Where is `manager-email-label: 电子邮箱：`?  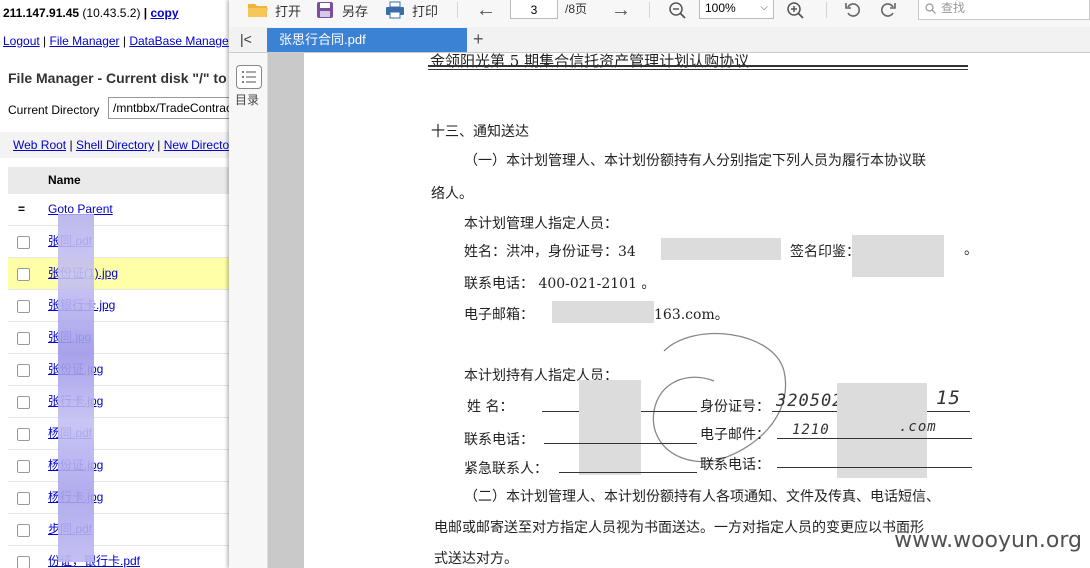
manager-email-label: 电子邮箱： is located at coordinates (499, 315).